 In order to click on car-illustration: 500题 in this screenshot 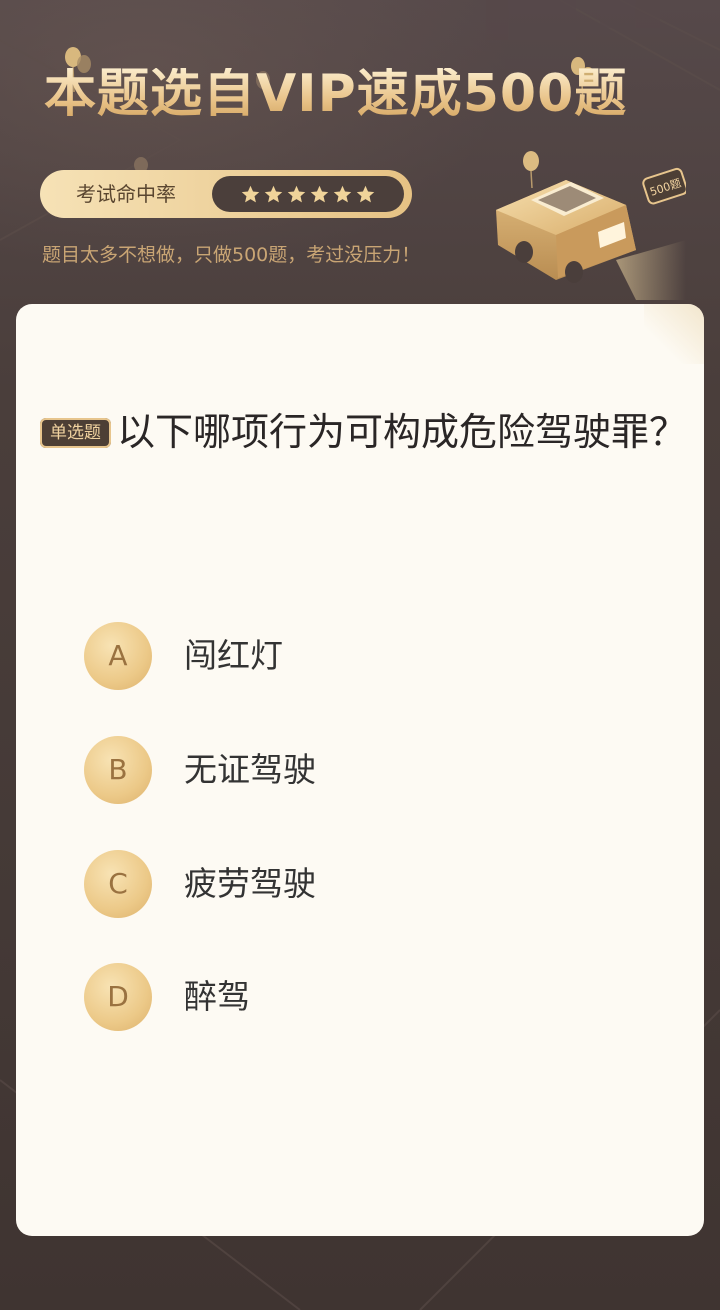, I will do `click(591, 233)`.